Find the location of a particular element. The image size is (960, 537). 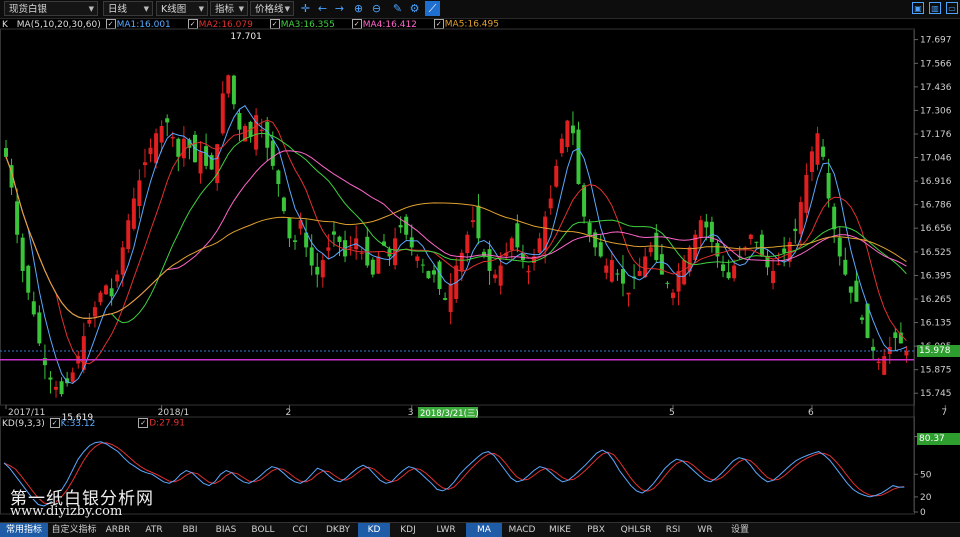

tab-boll: BOLL is located at coordinates (263, 530).